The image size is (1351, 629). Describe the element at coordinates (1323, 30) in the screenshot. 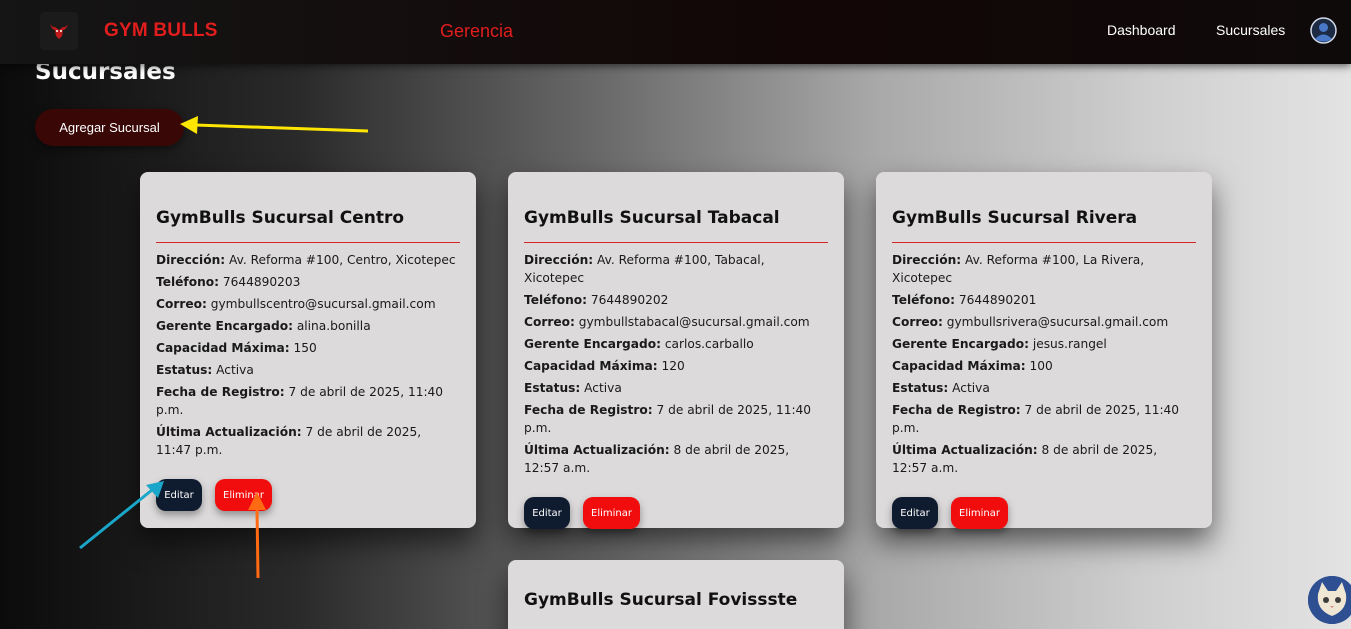

I see `user-profile-icon` at that location.